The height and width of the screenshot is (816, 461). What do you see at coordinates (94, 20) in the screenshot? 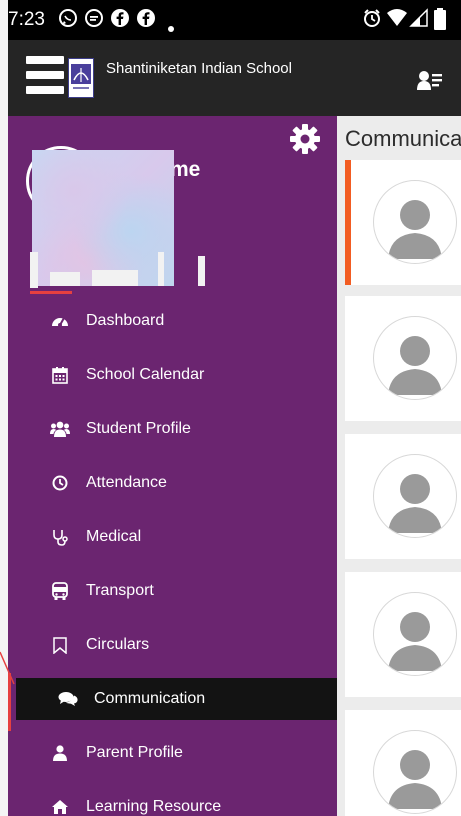
I see `chat-bubble-icon` at bounding box center [94, 20].